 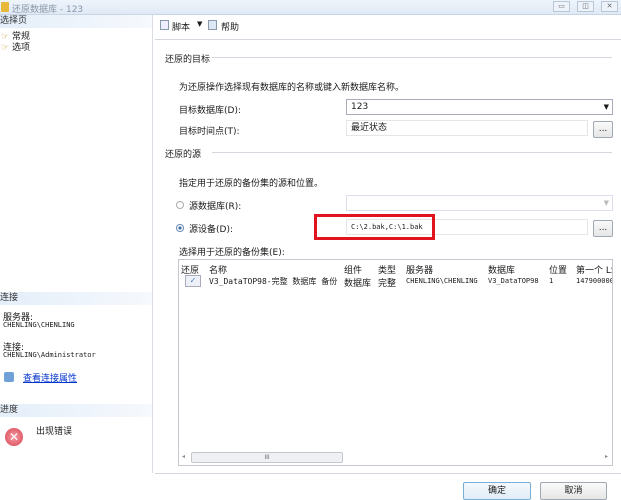 What do you see at coordinates (374, 227) in the screenshot?
I see `highlight-box` at bounding box center [374, 227].